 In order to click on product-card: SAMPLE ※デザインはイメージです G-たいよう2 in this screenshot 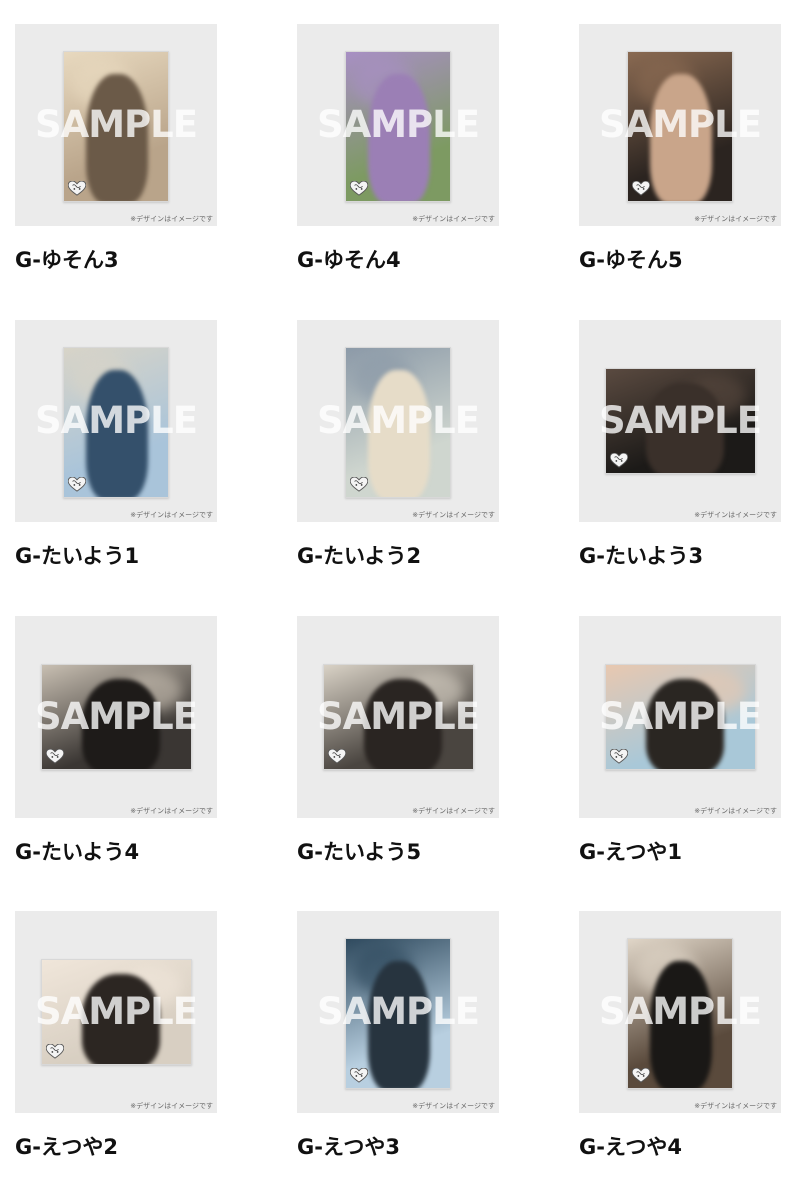, I will do `click(398, 447)`.